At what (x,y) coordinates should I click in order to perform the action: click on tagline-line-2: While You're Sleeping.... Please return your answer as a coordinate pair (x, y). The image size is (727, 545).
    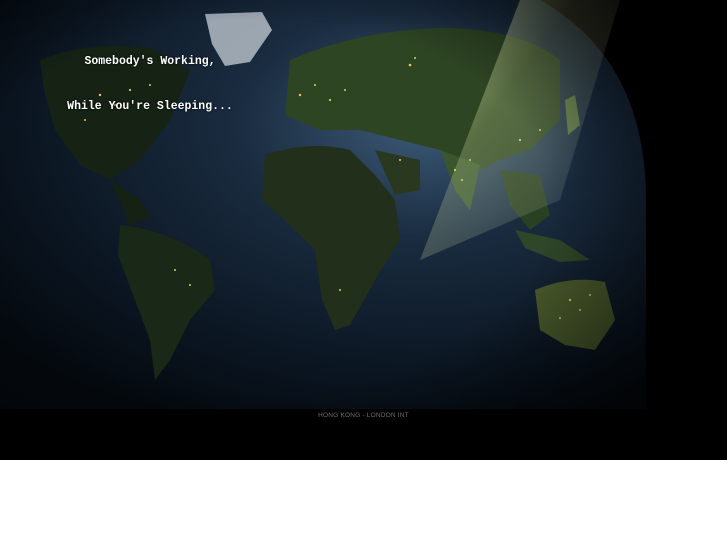
    Looking at the image, I should click on (150, 106).